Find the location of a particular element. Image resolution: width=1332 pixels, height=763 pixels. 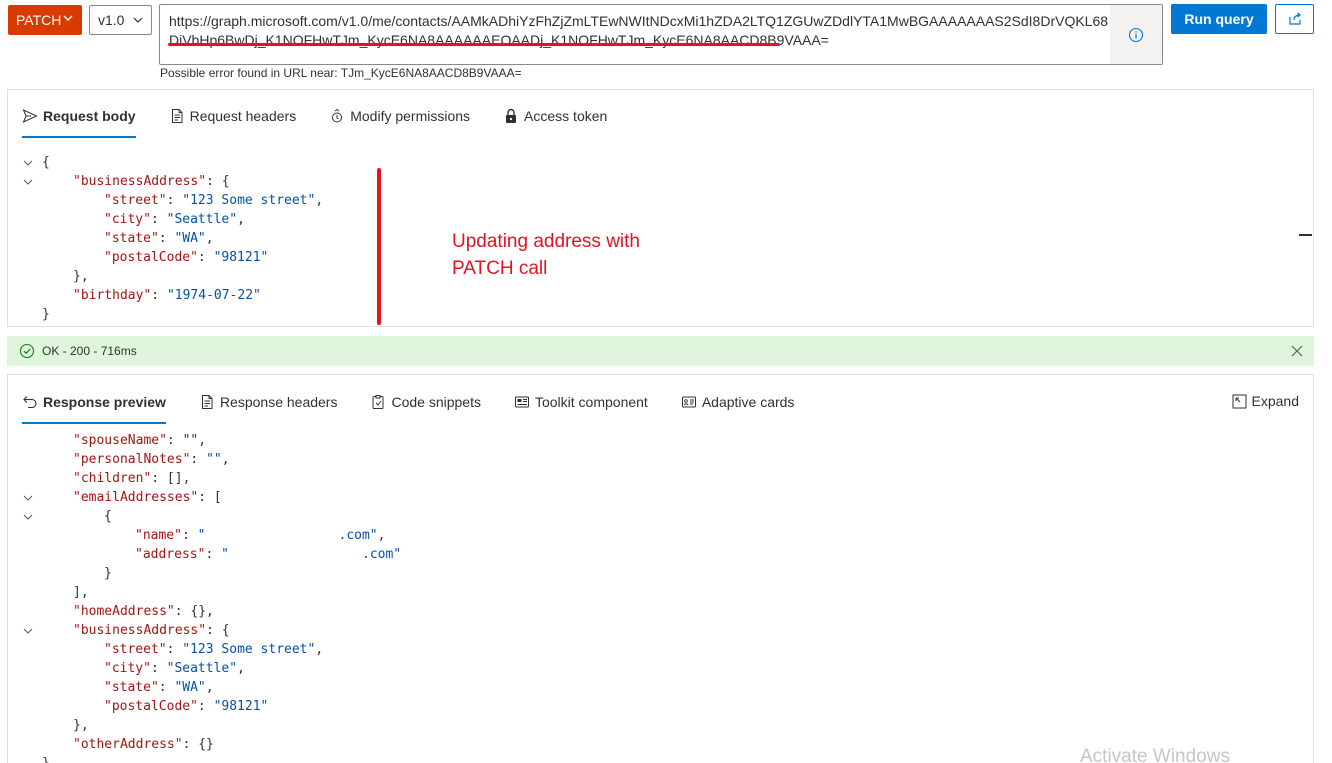

request-code-line: "state": "WA", is located at coordinates (172, 238).